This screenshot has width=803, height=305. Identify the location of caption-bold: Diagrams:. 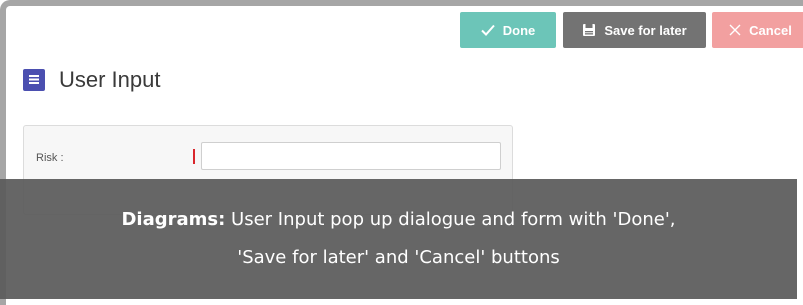
(173, 219).